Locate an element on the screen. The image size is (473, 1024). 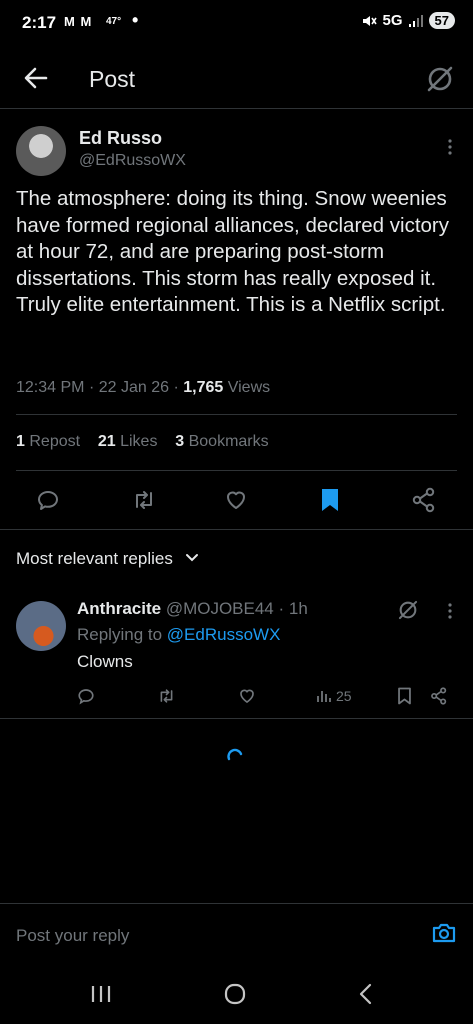
bookmark-icon is located at coordinates (404, 696).